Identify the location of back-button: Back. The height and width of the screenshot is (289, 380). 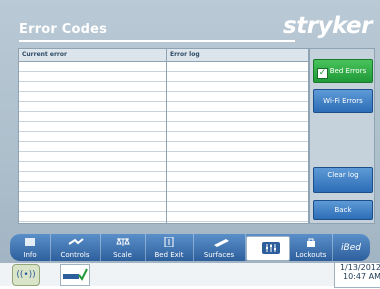
(343, 210).